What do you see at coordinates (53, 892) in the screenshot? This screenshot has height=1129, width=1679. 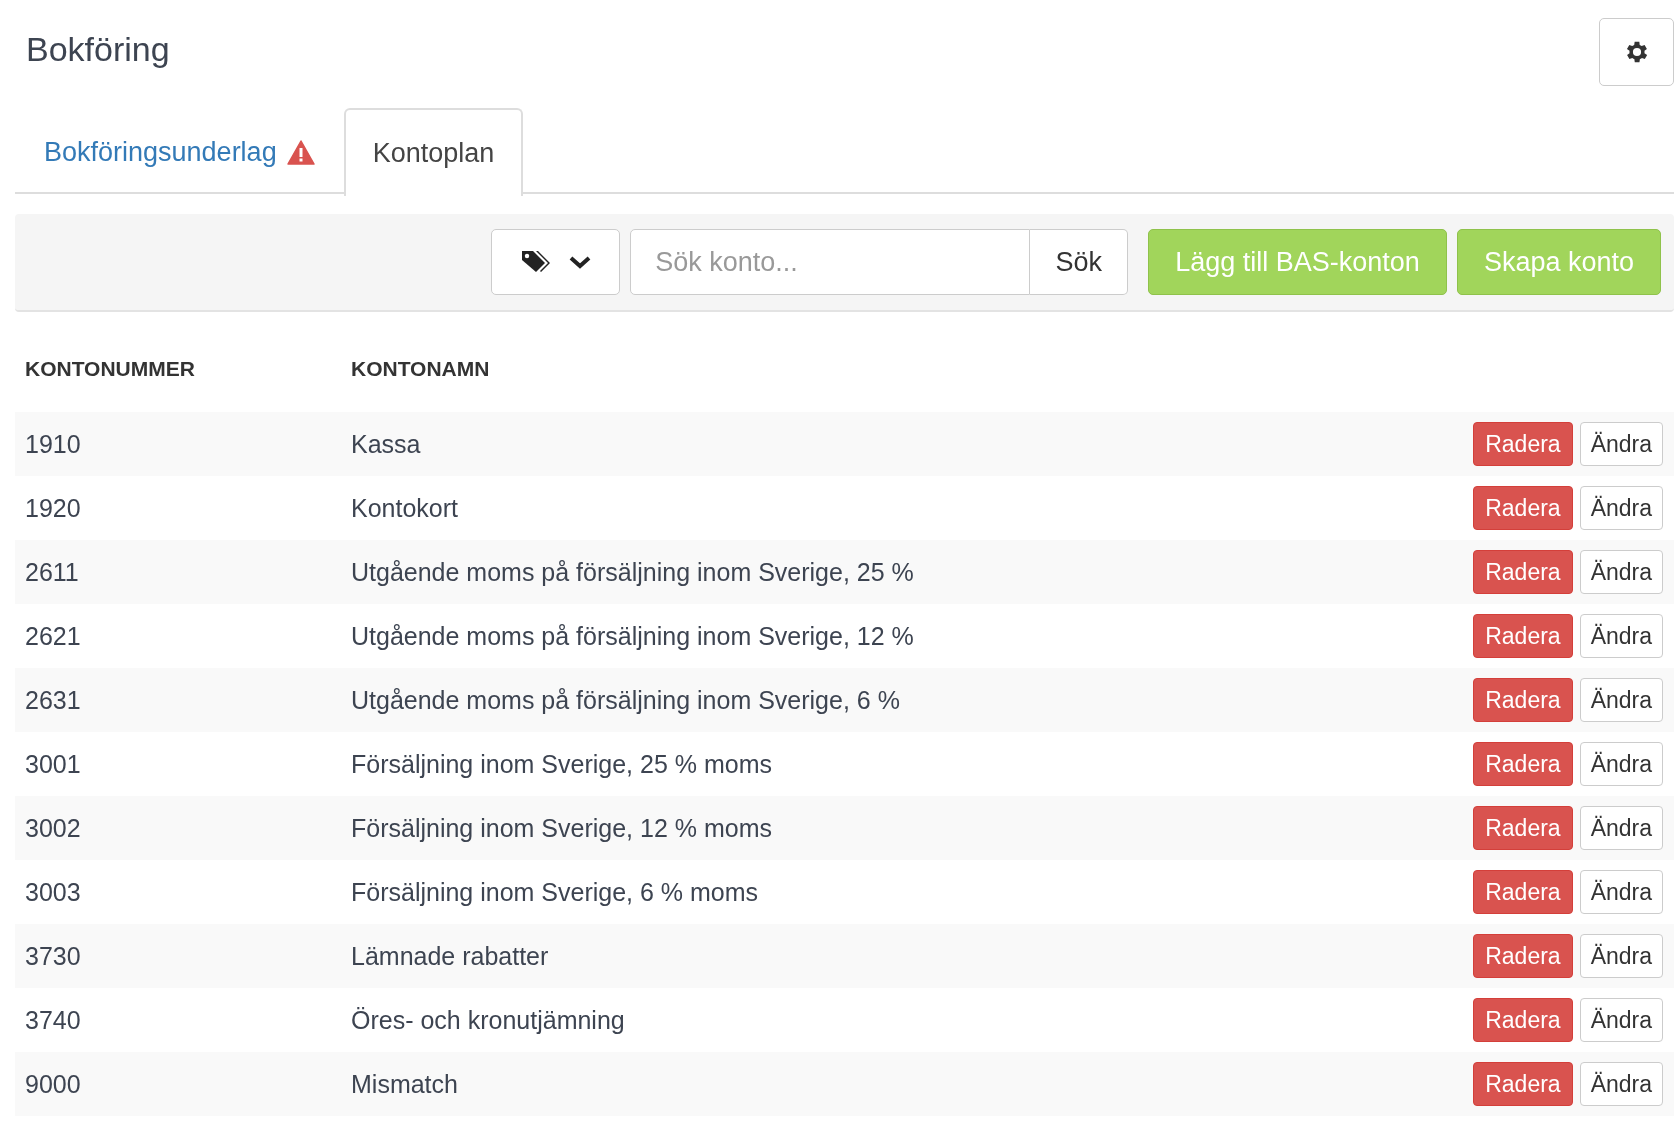 I see `account-number: 3003` at bounding box center [53, 892].